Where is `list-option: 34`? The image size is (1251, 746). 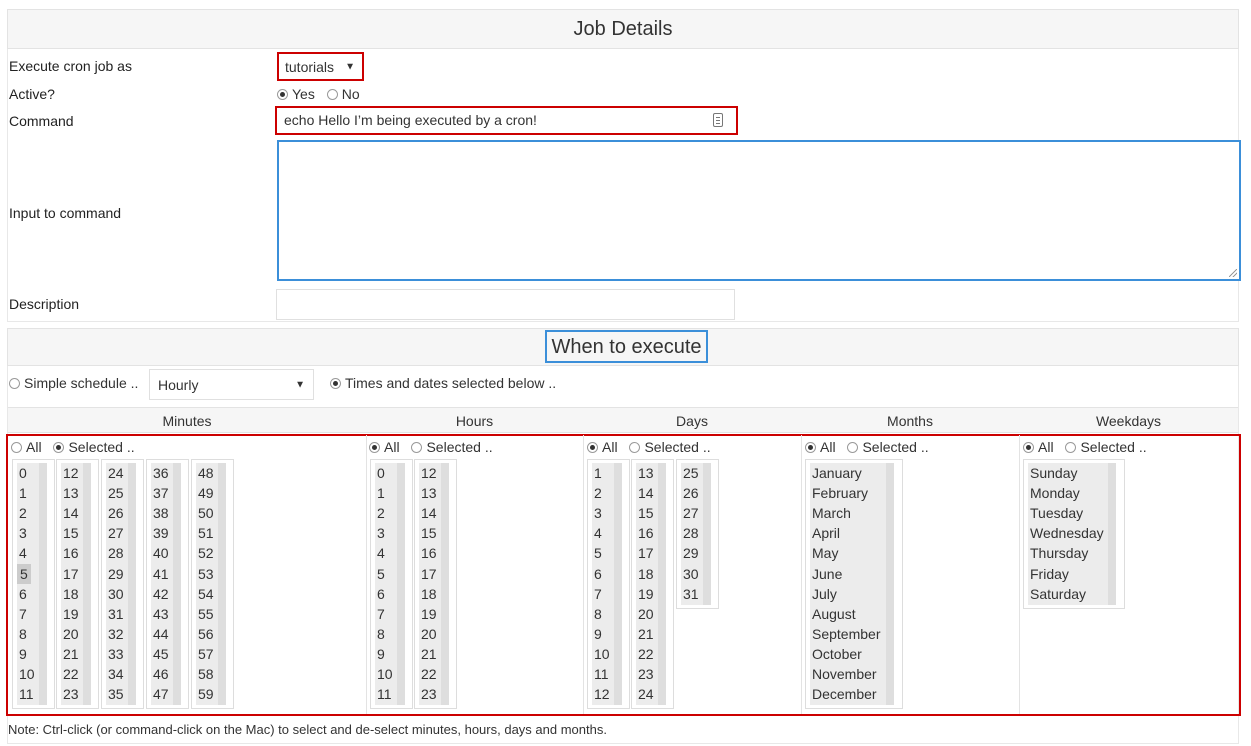
list-option: 34 is located at coordinates (116, 674).